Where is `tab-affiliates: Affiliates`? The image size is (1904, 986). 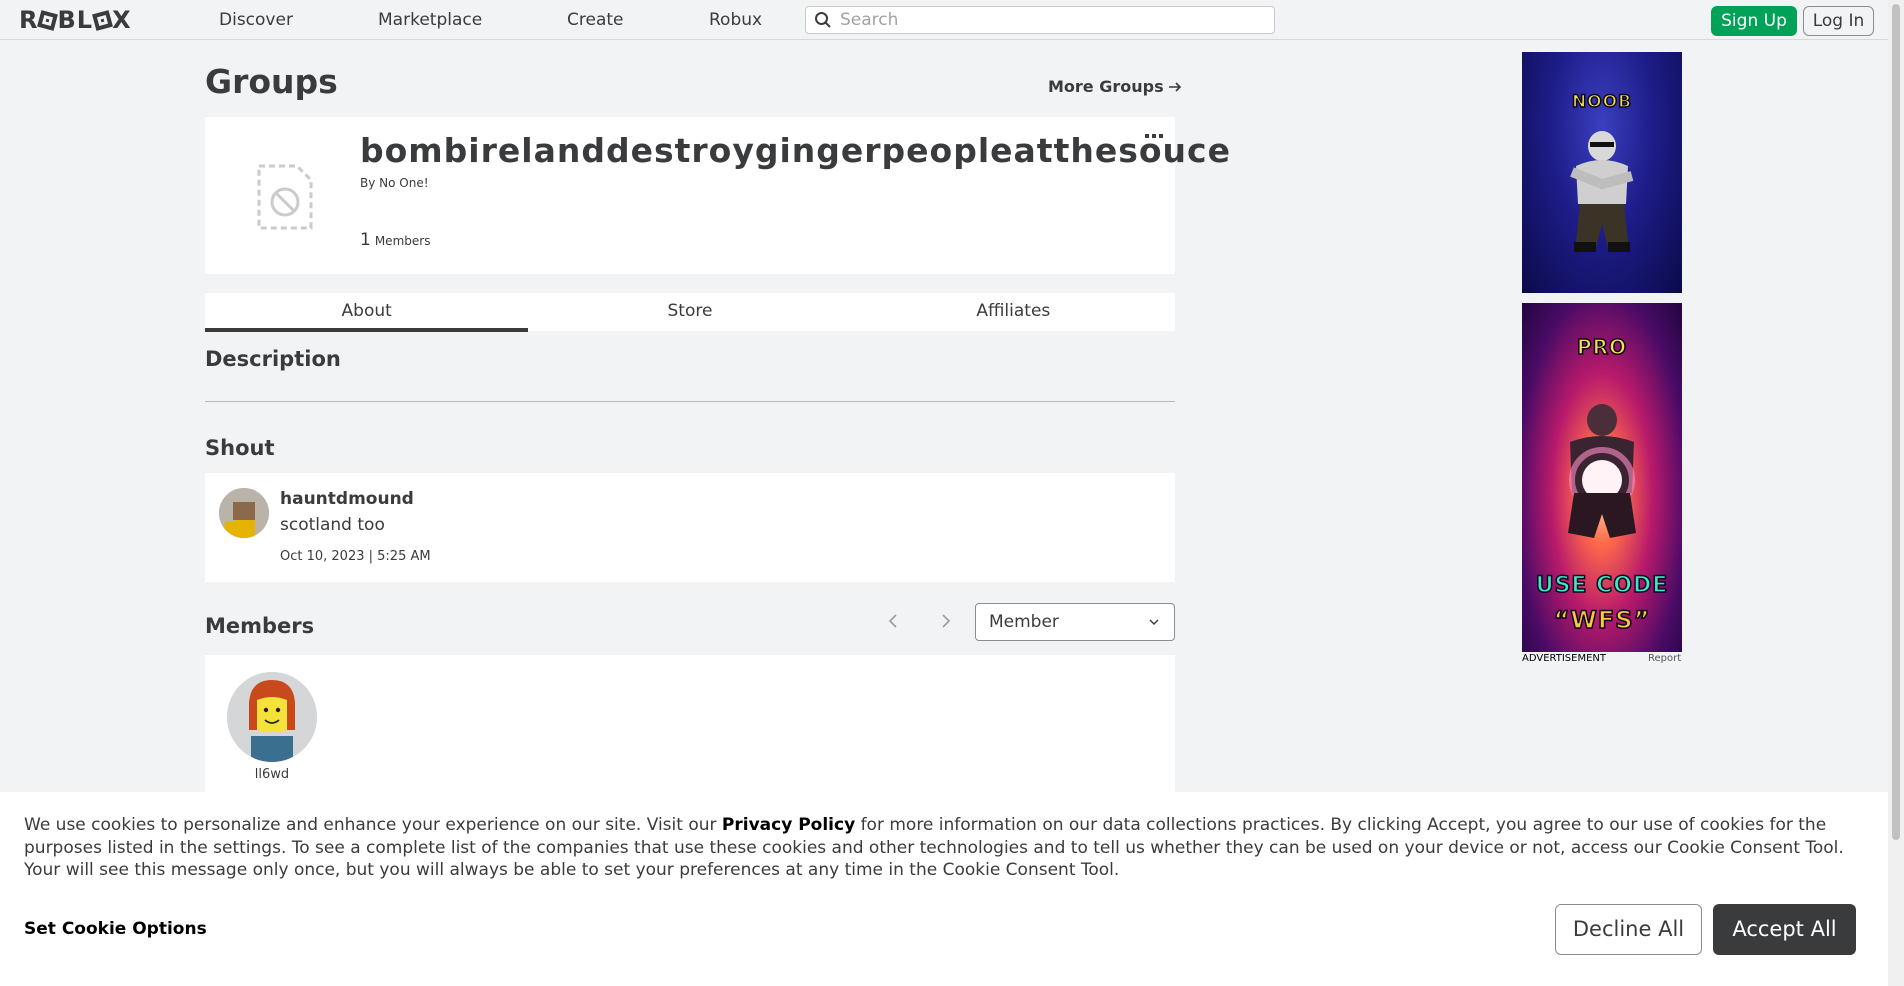
tab-affiliates: Affiliates is located at coordinates (1013, 312).